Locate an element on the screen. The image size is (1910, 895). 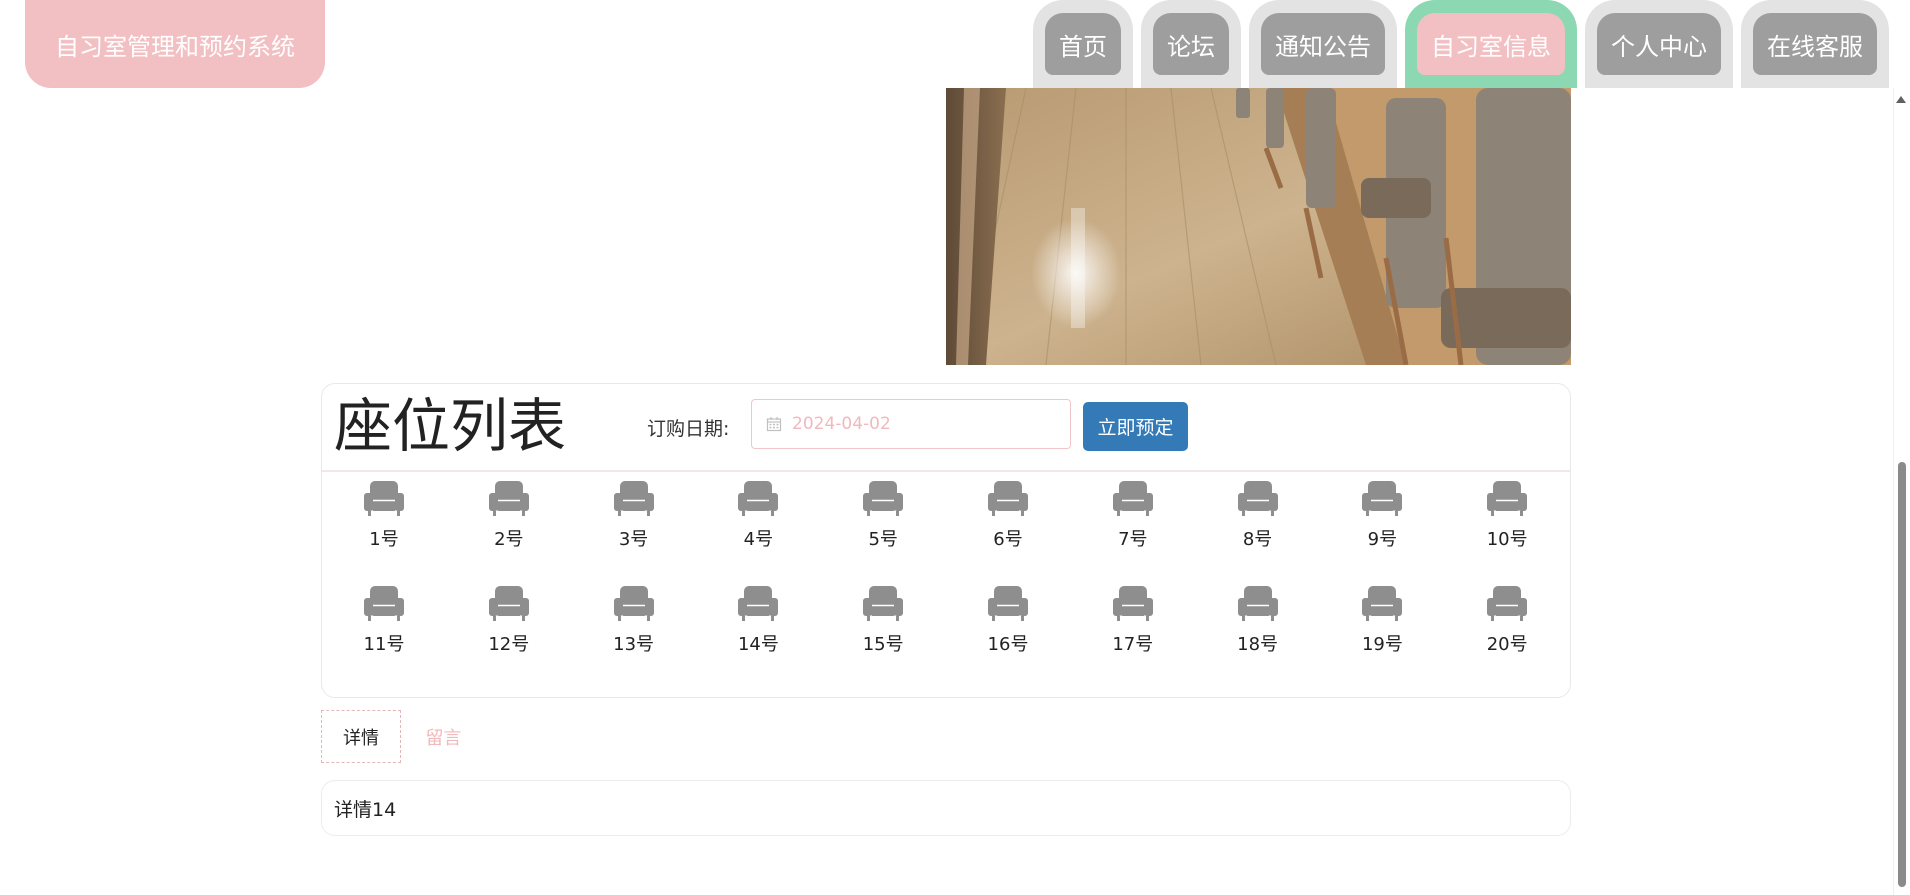
seat-number: 11号 is located at coordinates (384, 644).